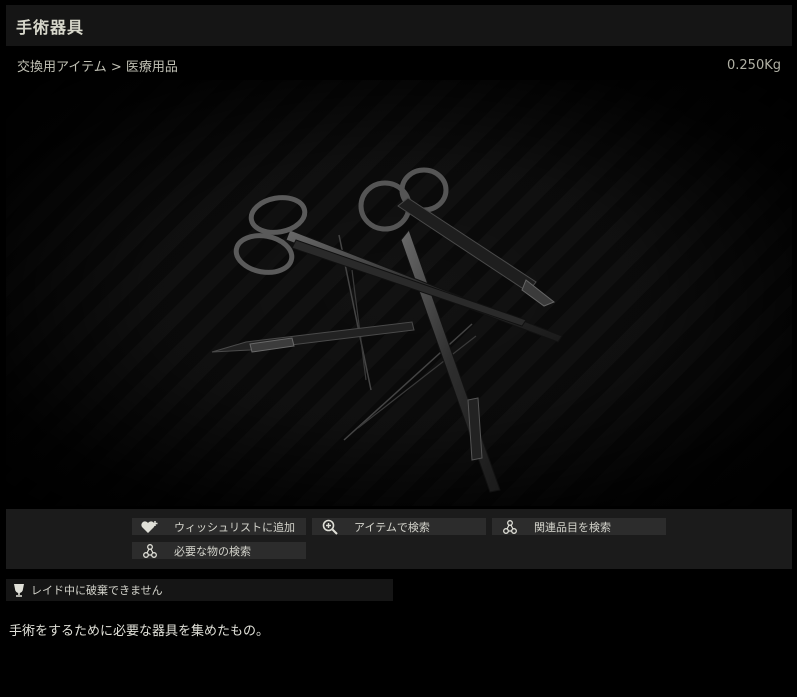 The height and width of the screenshot is (697, 797). I want to click on breadcrumb-subcategory: 医療用品, so click(152, 67).